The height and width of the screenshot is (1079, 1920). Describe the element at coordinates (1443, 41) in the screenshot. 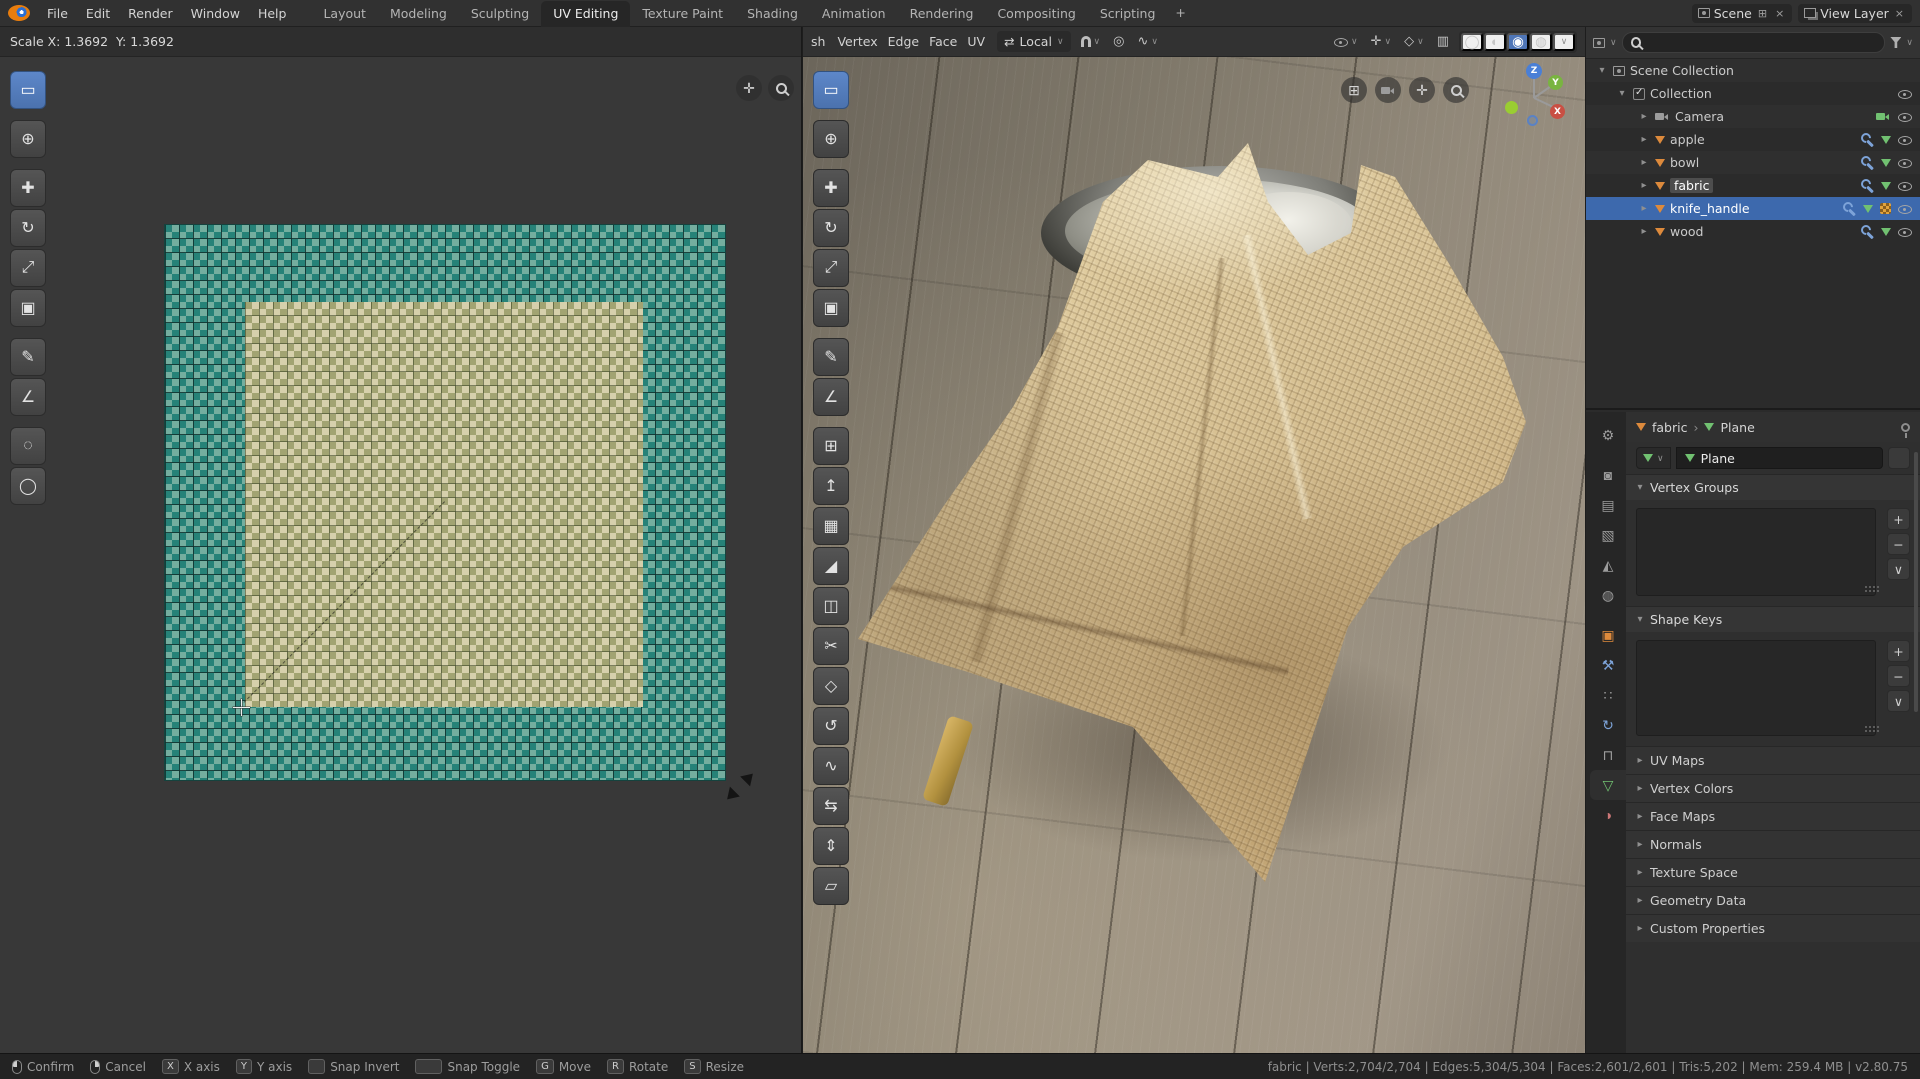

I see `xray-toggle-button: ▥` at that location.